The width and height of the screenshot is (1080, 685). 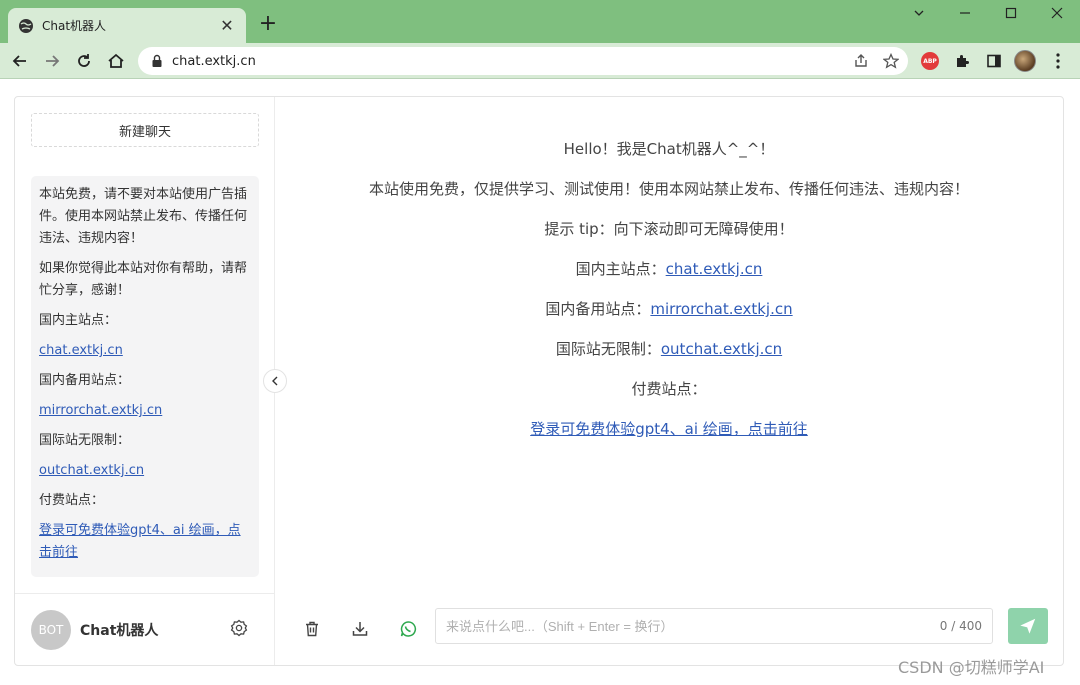 What do you see at coordinates (523, 61) in the screenshot?
I see `address-bar: chat.extkj.cn` at bounding box center [523, 61].